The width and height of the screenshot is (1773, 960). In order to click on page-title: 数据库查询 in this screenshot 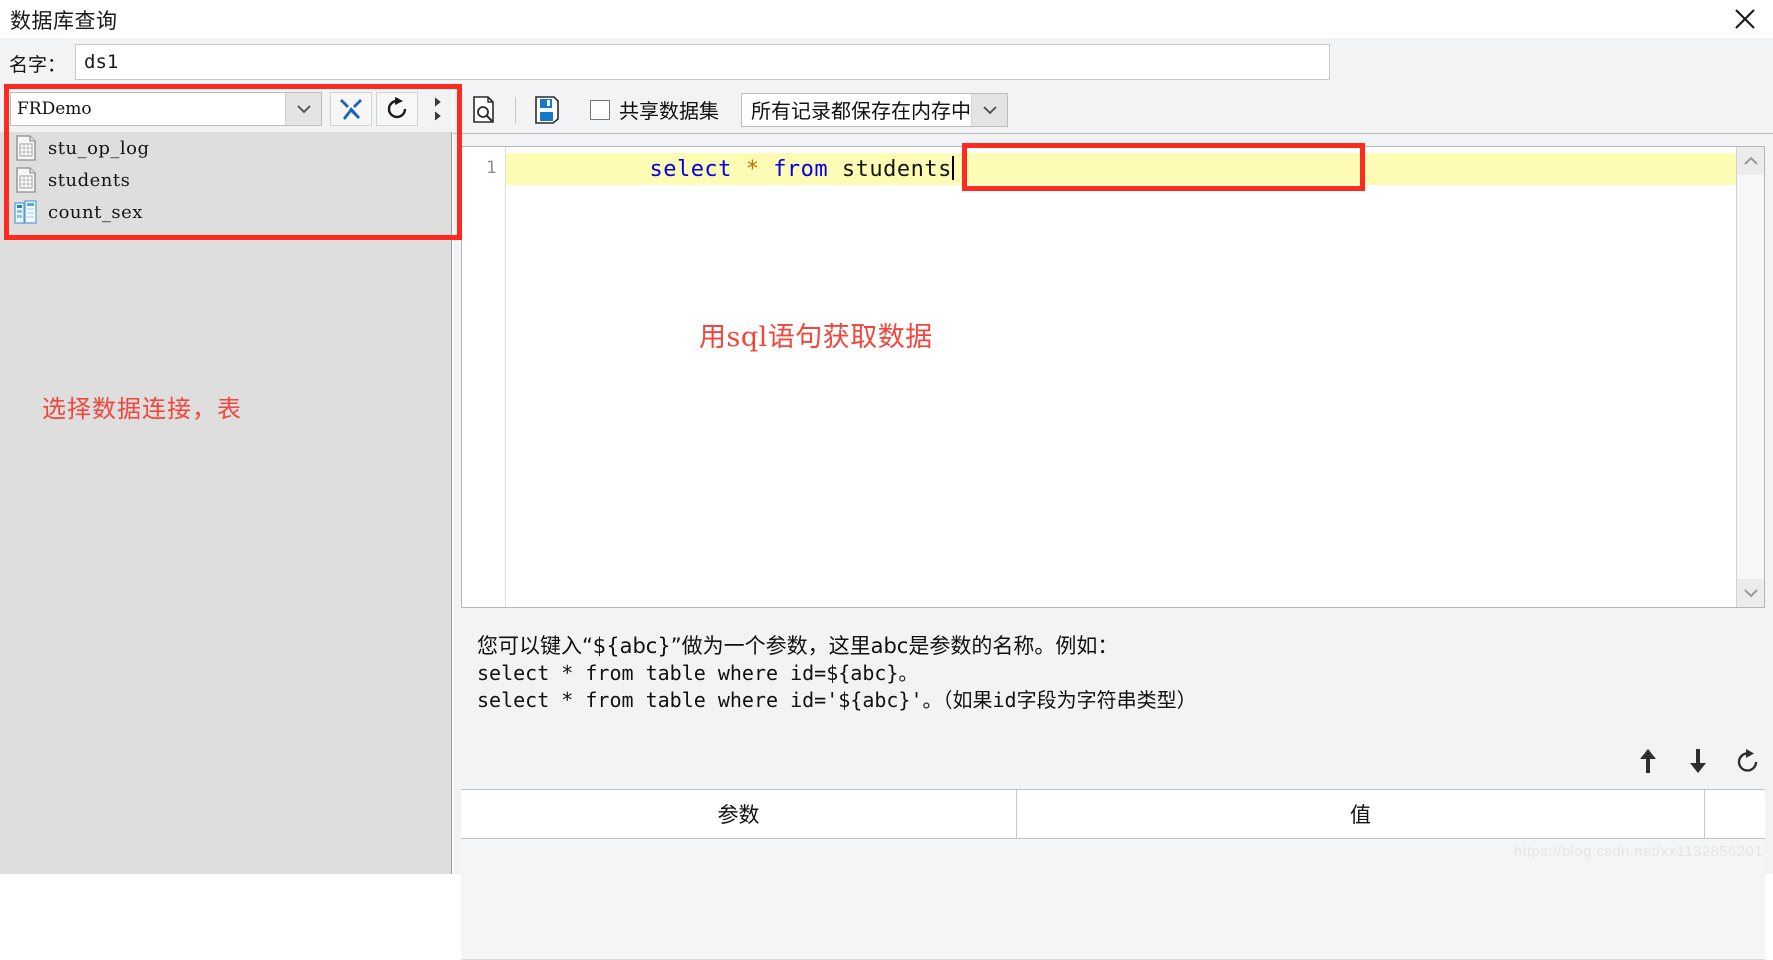, I will do `click(64, 21)`.